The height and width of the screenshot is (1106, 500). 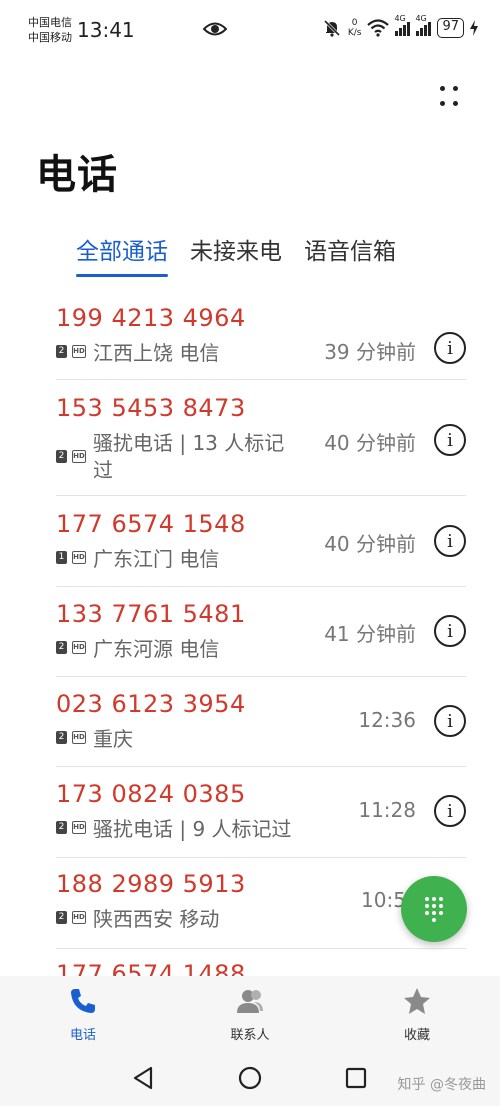 I want to click on nav-label-phone: 电话, so click(x=82, y=1035).